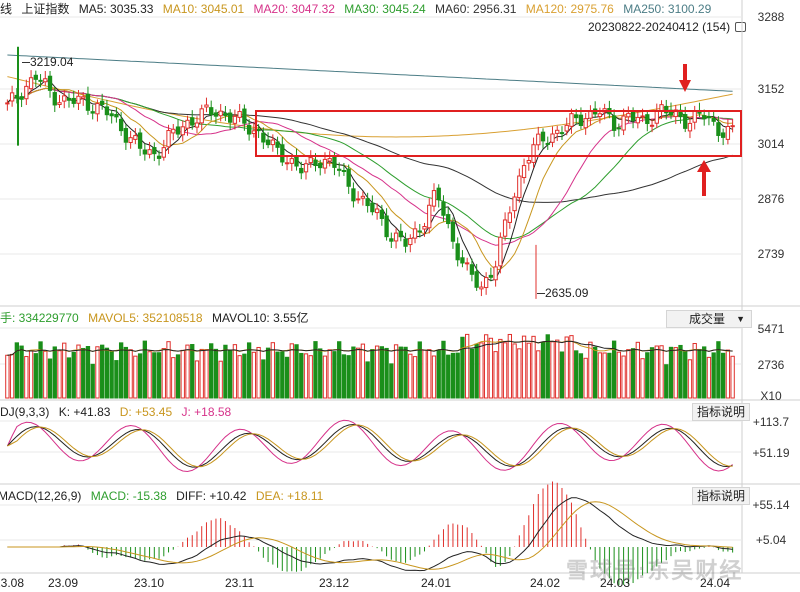 Image resolution: width=800 pixels, height=592 pixels. Describe the element at coordinates (771, 540) in the screenshot. I see `macd-axis-label: +5.04` at that location.